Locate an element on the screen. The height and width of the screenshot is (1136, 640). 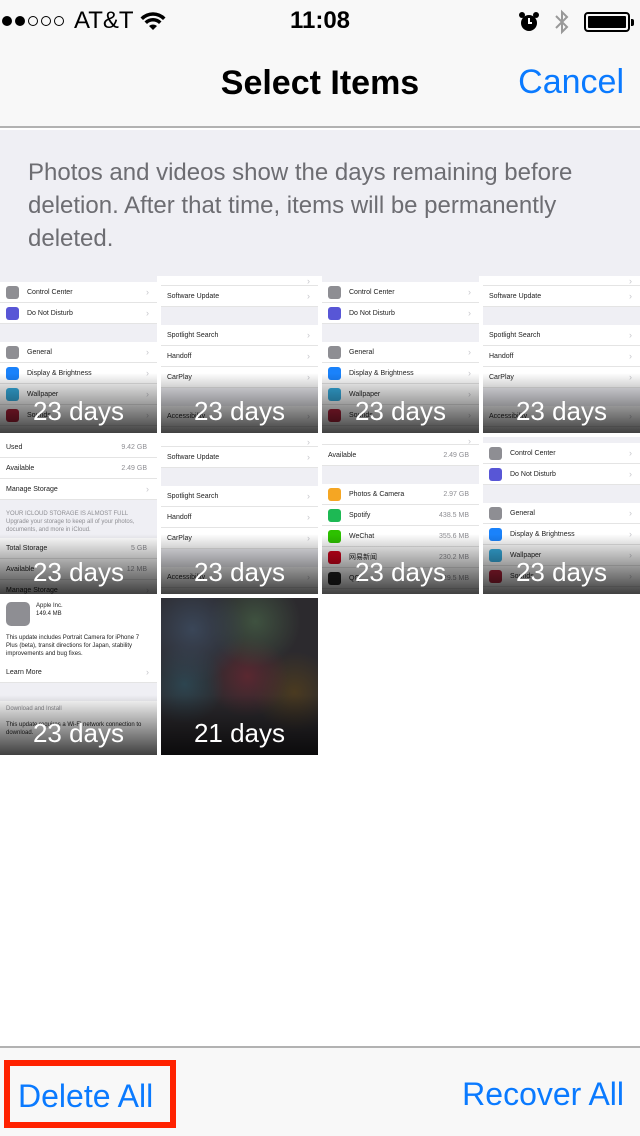
thumb-row: Used 9.42 GB is located at coordinates (78, 447).